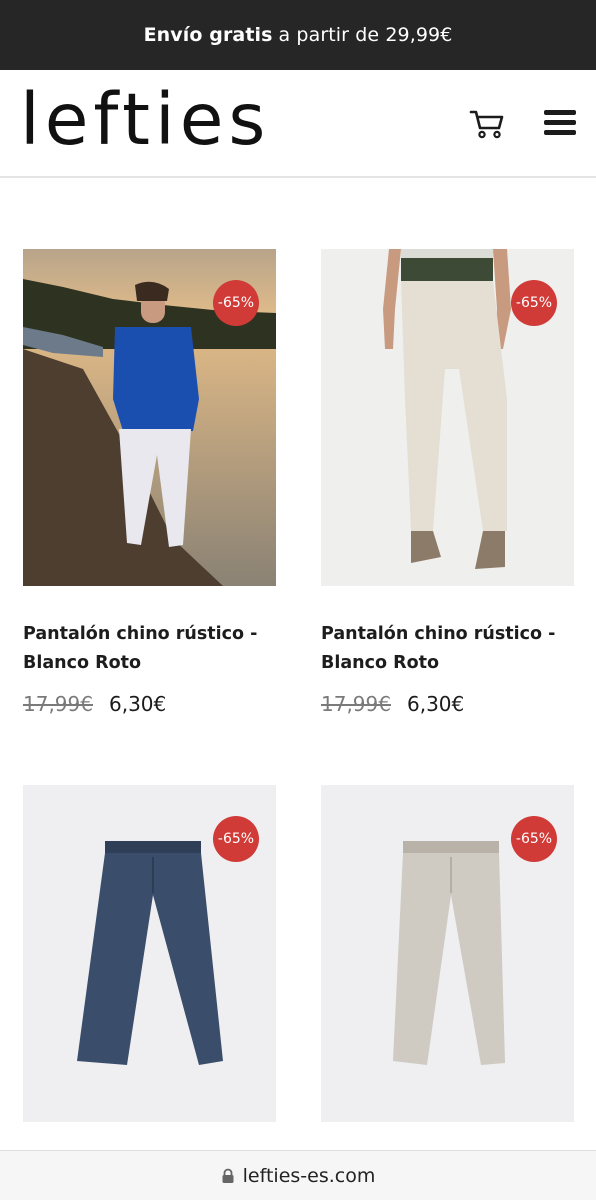 The width and height of the screenshot is (596, 1200). I want to click on promo-text: a partir de 29,99€, so click(365, 35).